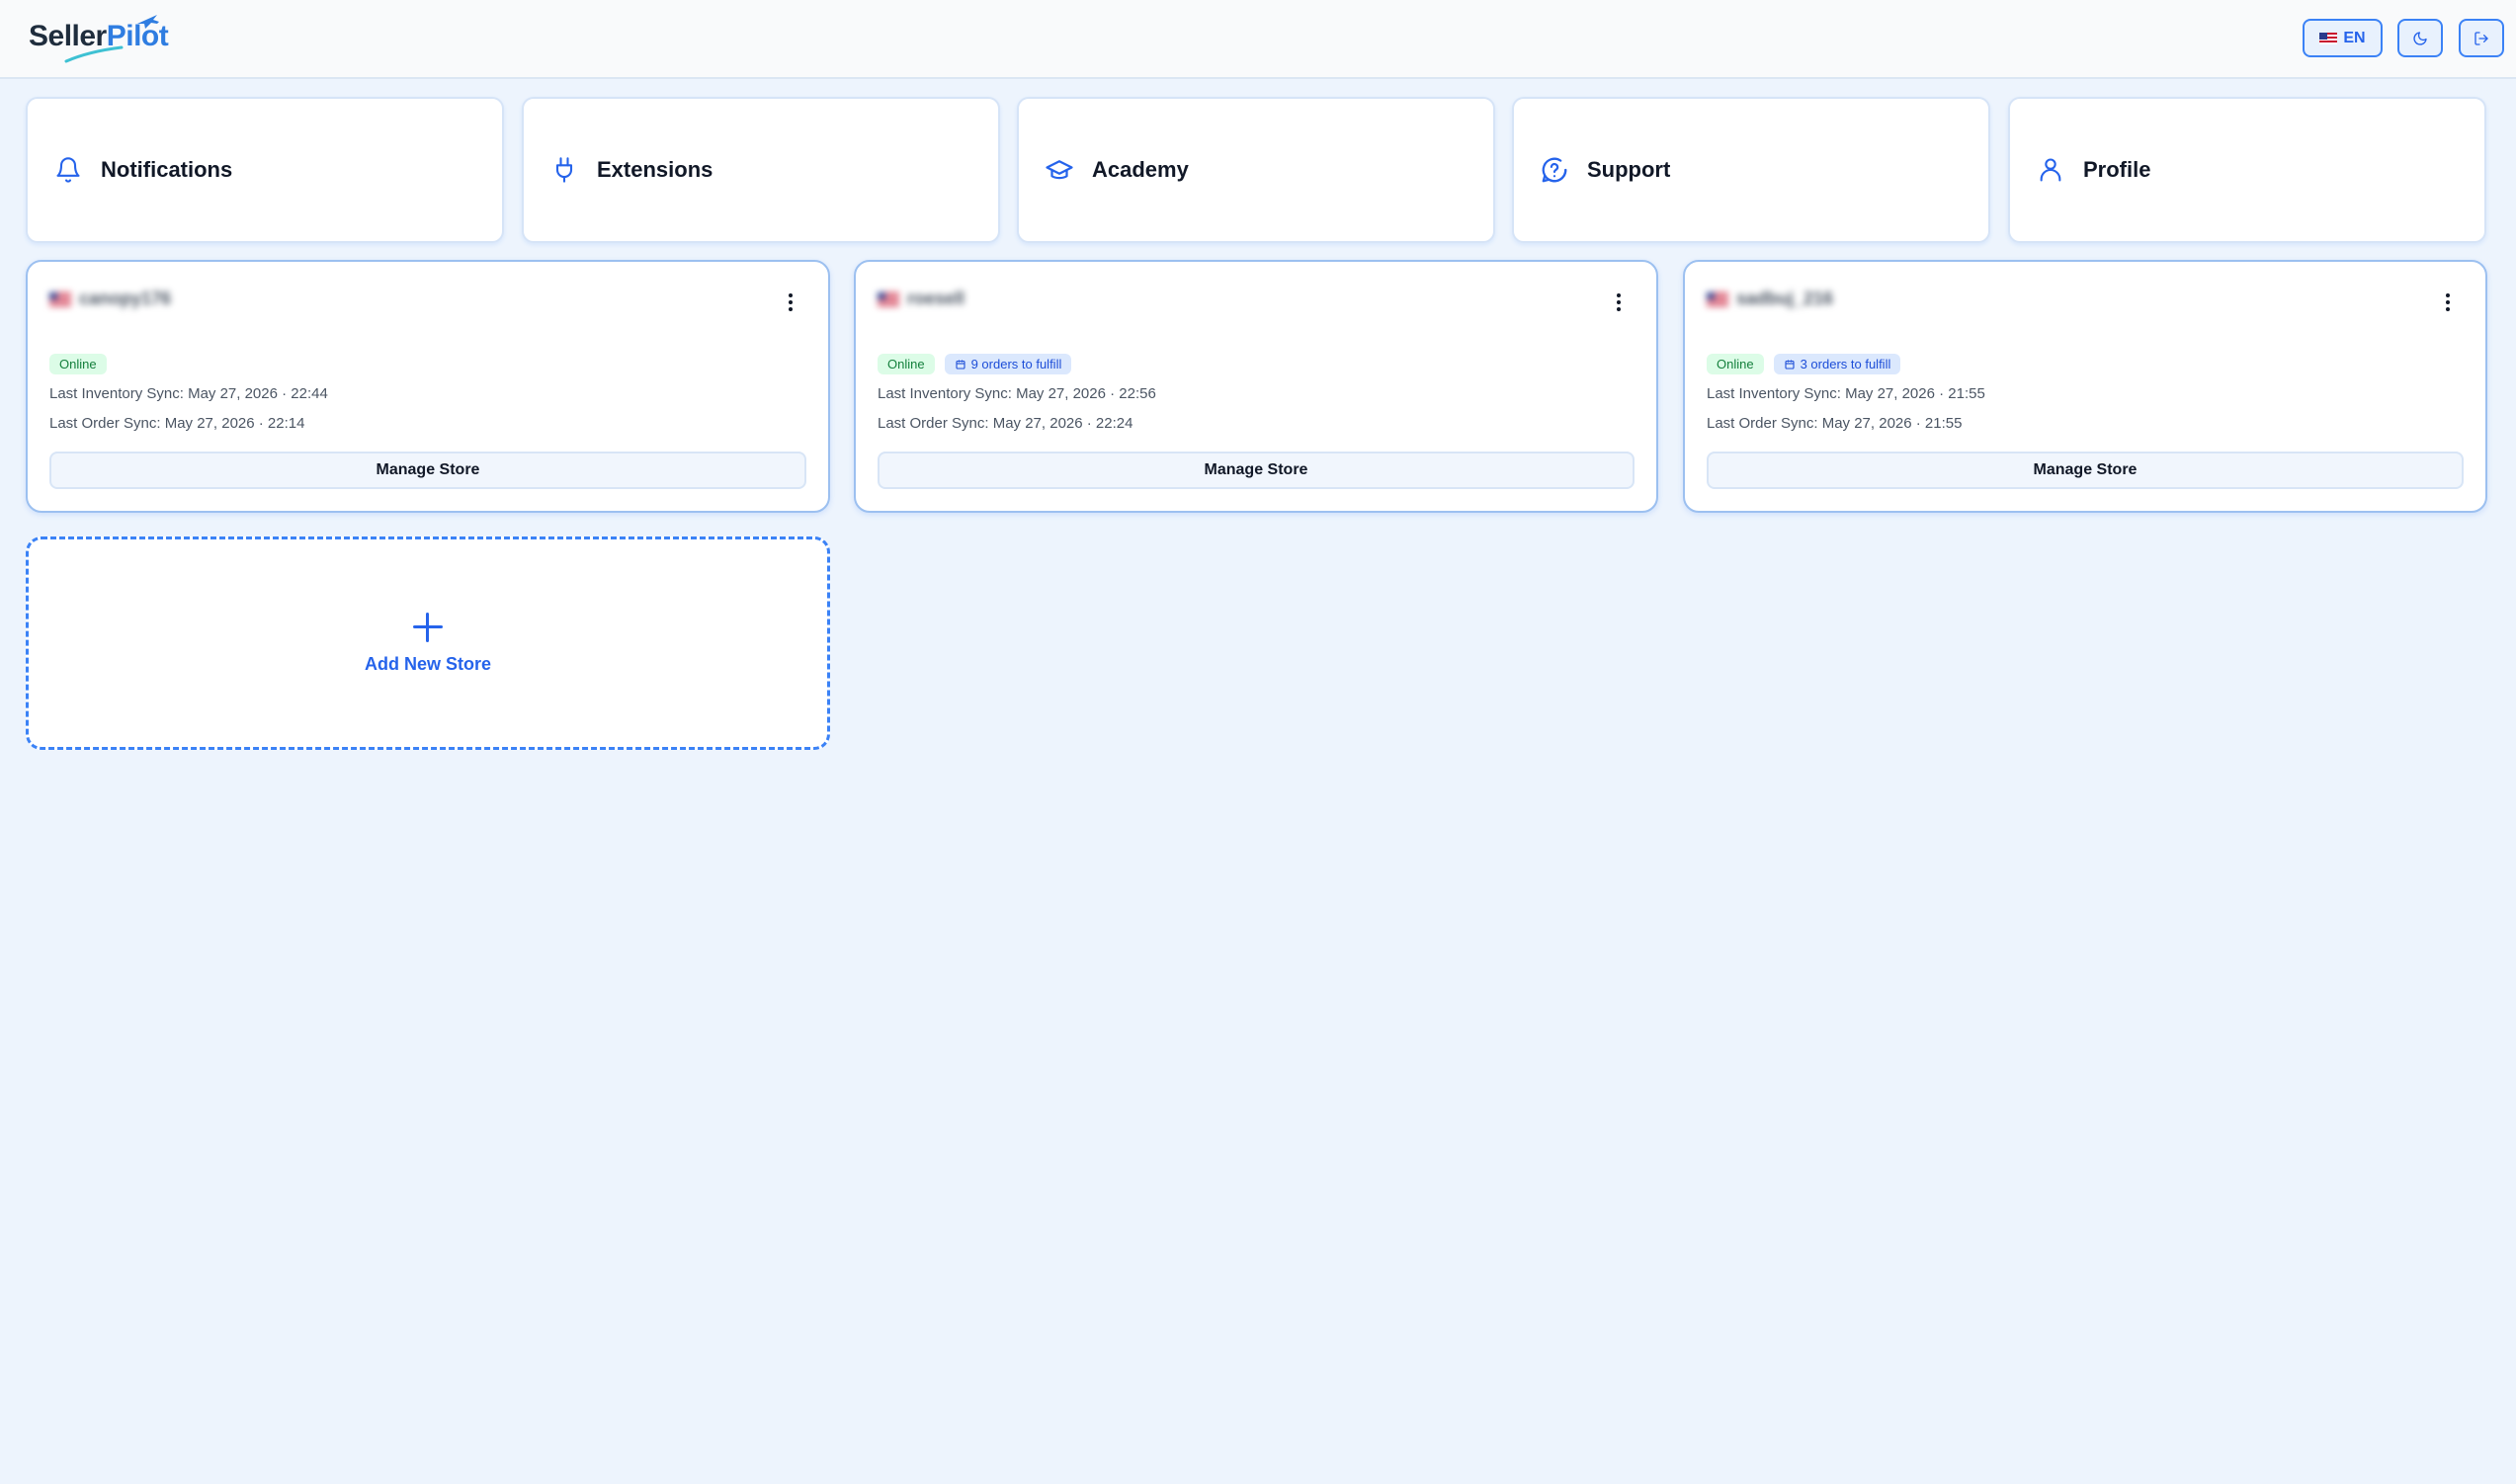  I want to click on store-badges: Online 3 orders to fulfill, so click(1804, 364).